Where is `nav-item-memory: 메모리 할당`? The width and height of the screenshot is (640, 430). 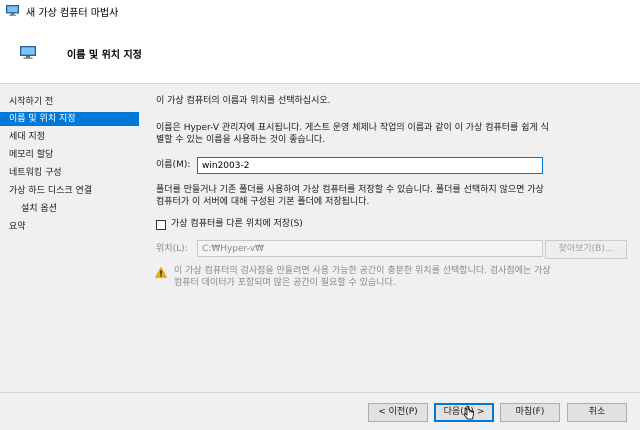
nav-item-memory: 메모리 할당 is located at coordinates (69, 155).